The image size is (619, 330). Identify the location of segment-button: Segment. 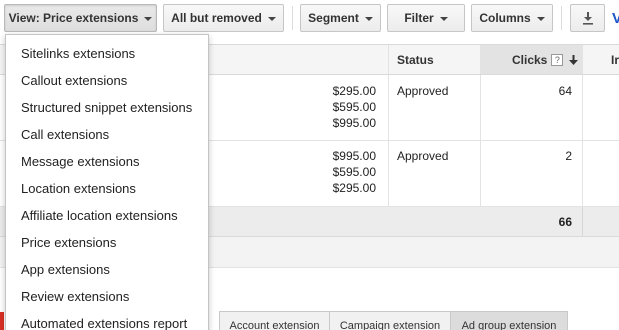
(340, 18).